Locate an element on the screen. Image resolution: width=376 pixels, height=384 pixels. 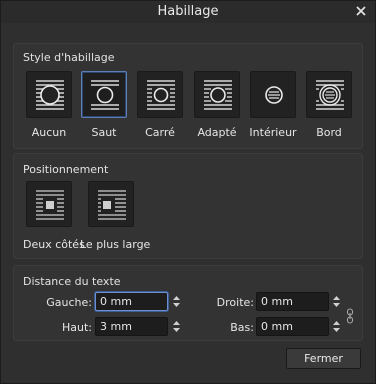
wrap-option-interieur is located at coordinates (273, 94).